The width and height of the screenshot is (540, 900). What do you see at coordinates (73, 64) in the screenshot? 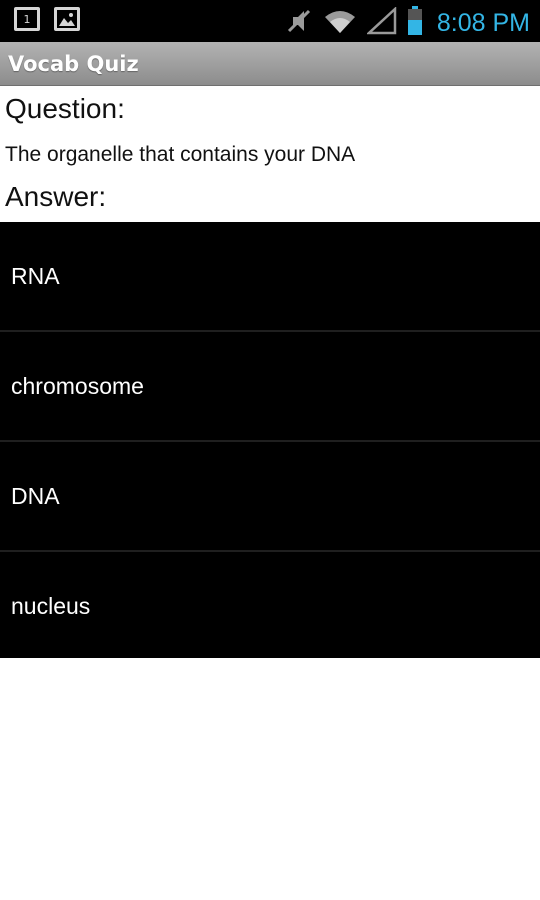
I see `app-title: Vocab Quiz` at bounding box center [73, 64].